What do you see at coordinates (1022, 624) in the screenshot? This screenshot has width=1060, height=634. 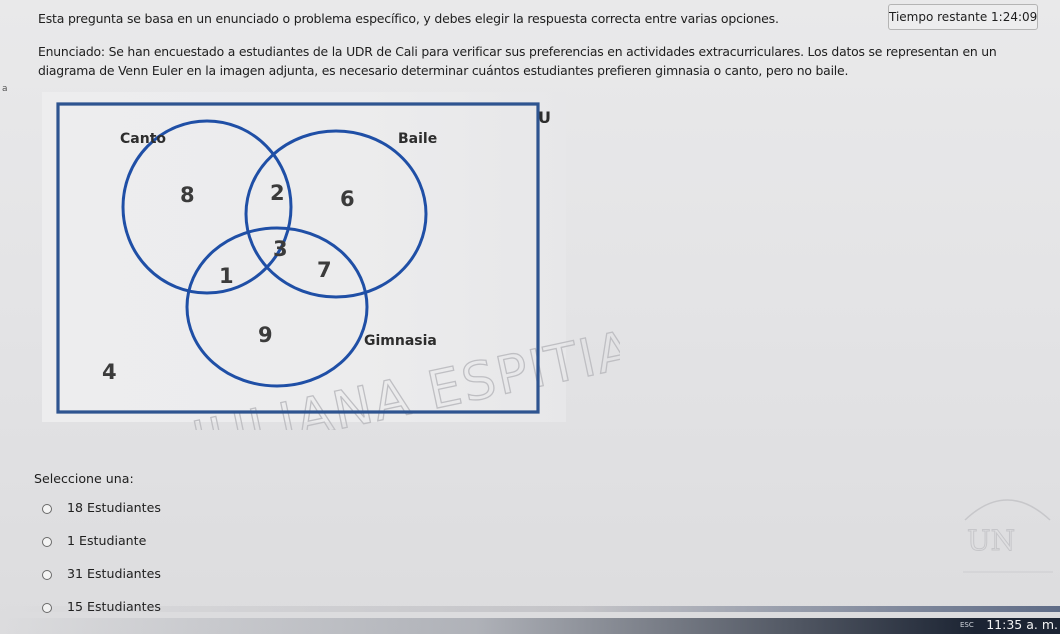 I see `taskbar-clock: 11:35 a. m.` at bounding box center [1022, 624].